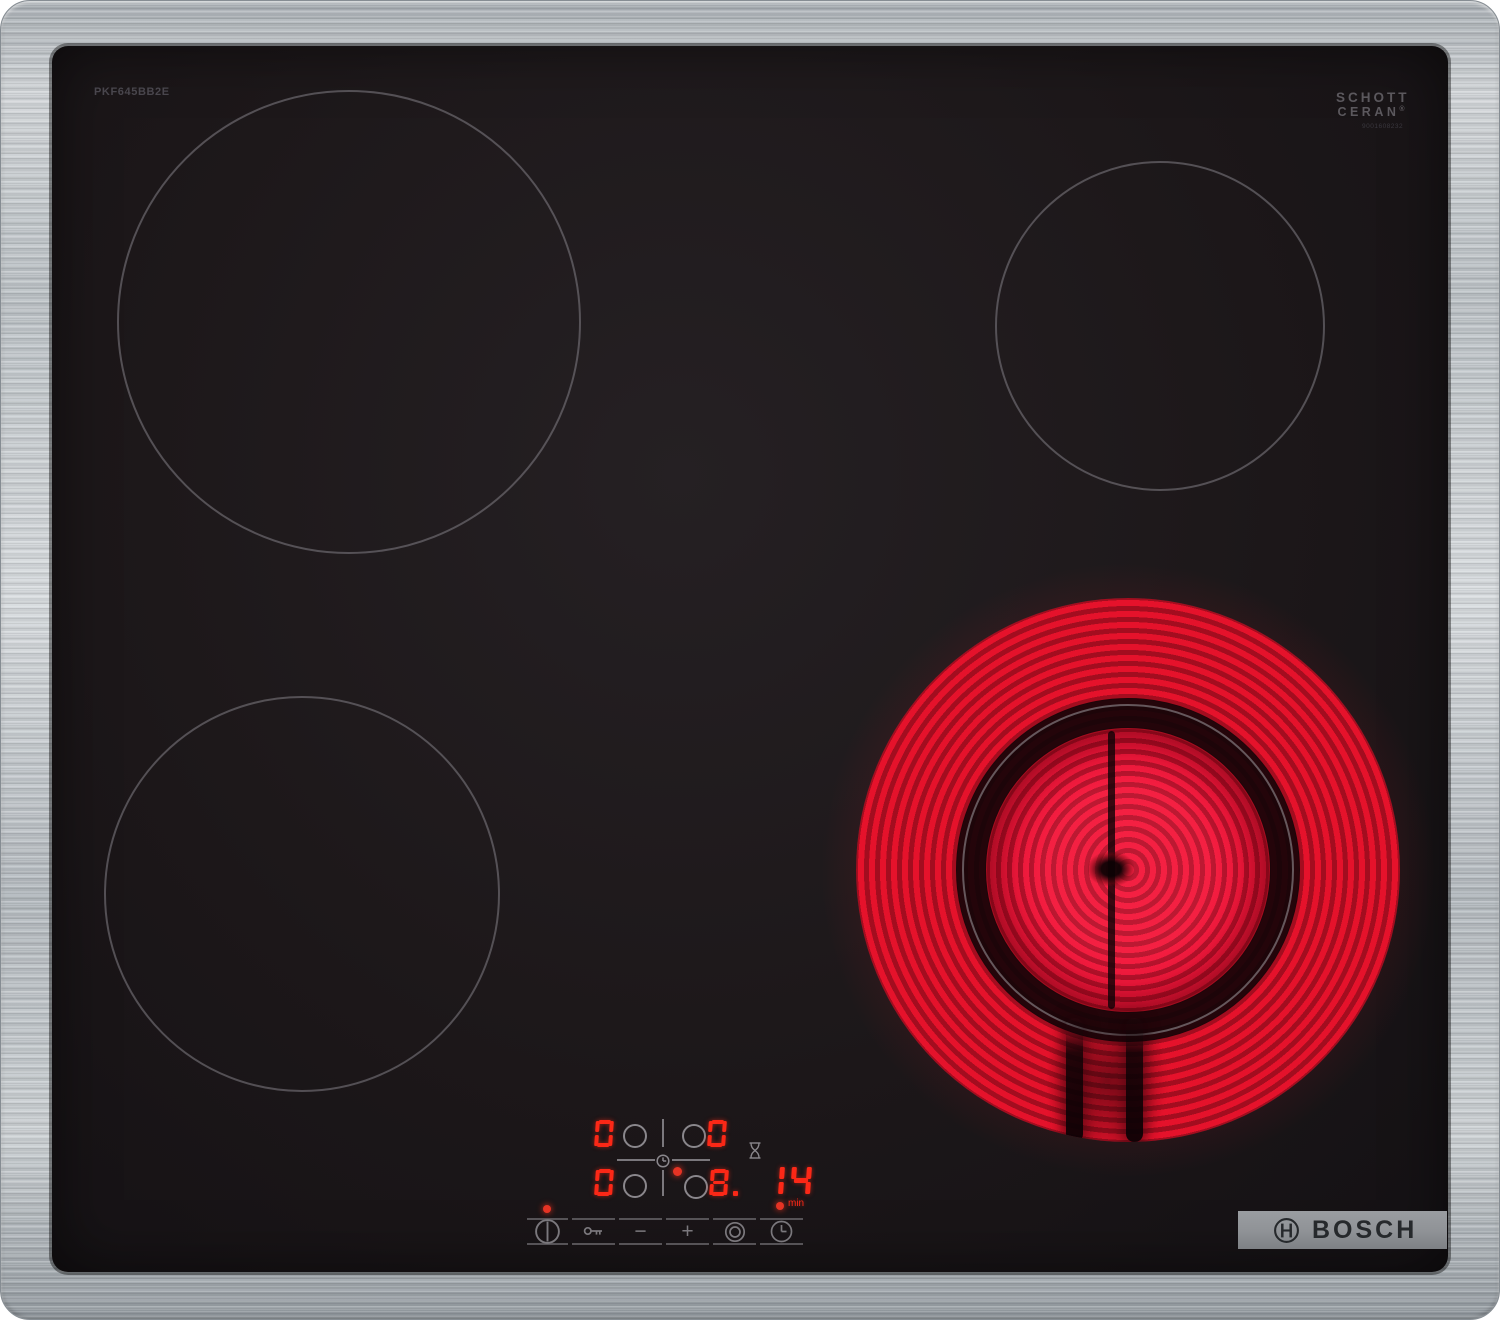 Image resolution: width=1500 pixels, height=1320 pixels. I want to click on key-icon, so click(592, 1231).